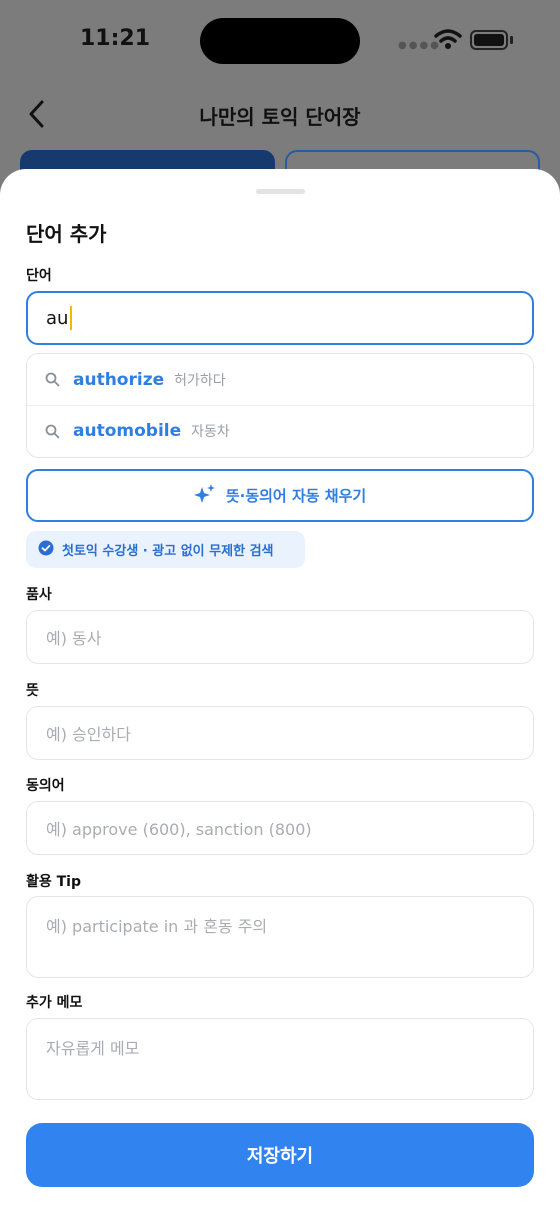 This screenshot has width=560, height=1217. Describe the element at coordinates (66, 234) in the screenshot. I see `sheet-title: 단어 추가` at that location.